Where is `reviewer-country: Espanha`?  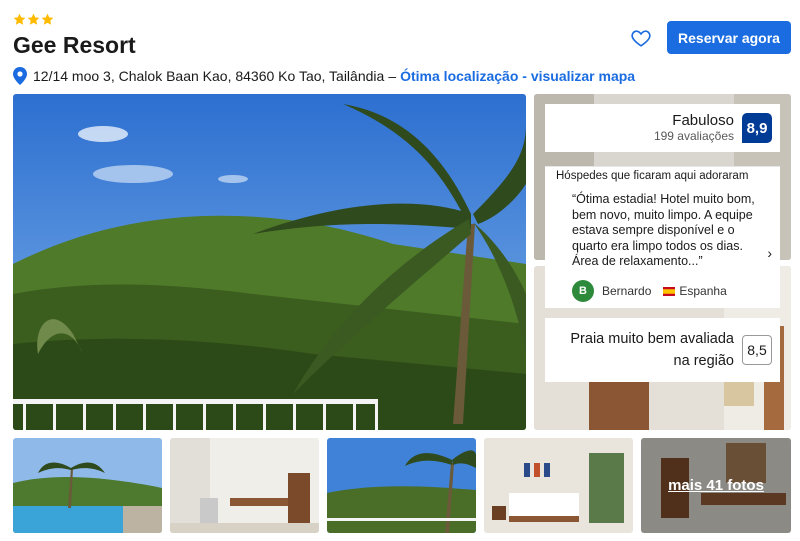 reviewer-country: Espanha is located at coordinates (703, 291).